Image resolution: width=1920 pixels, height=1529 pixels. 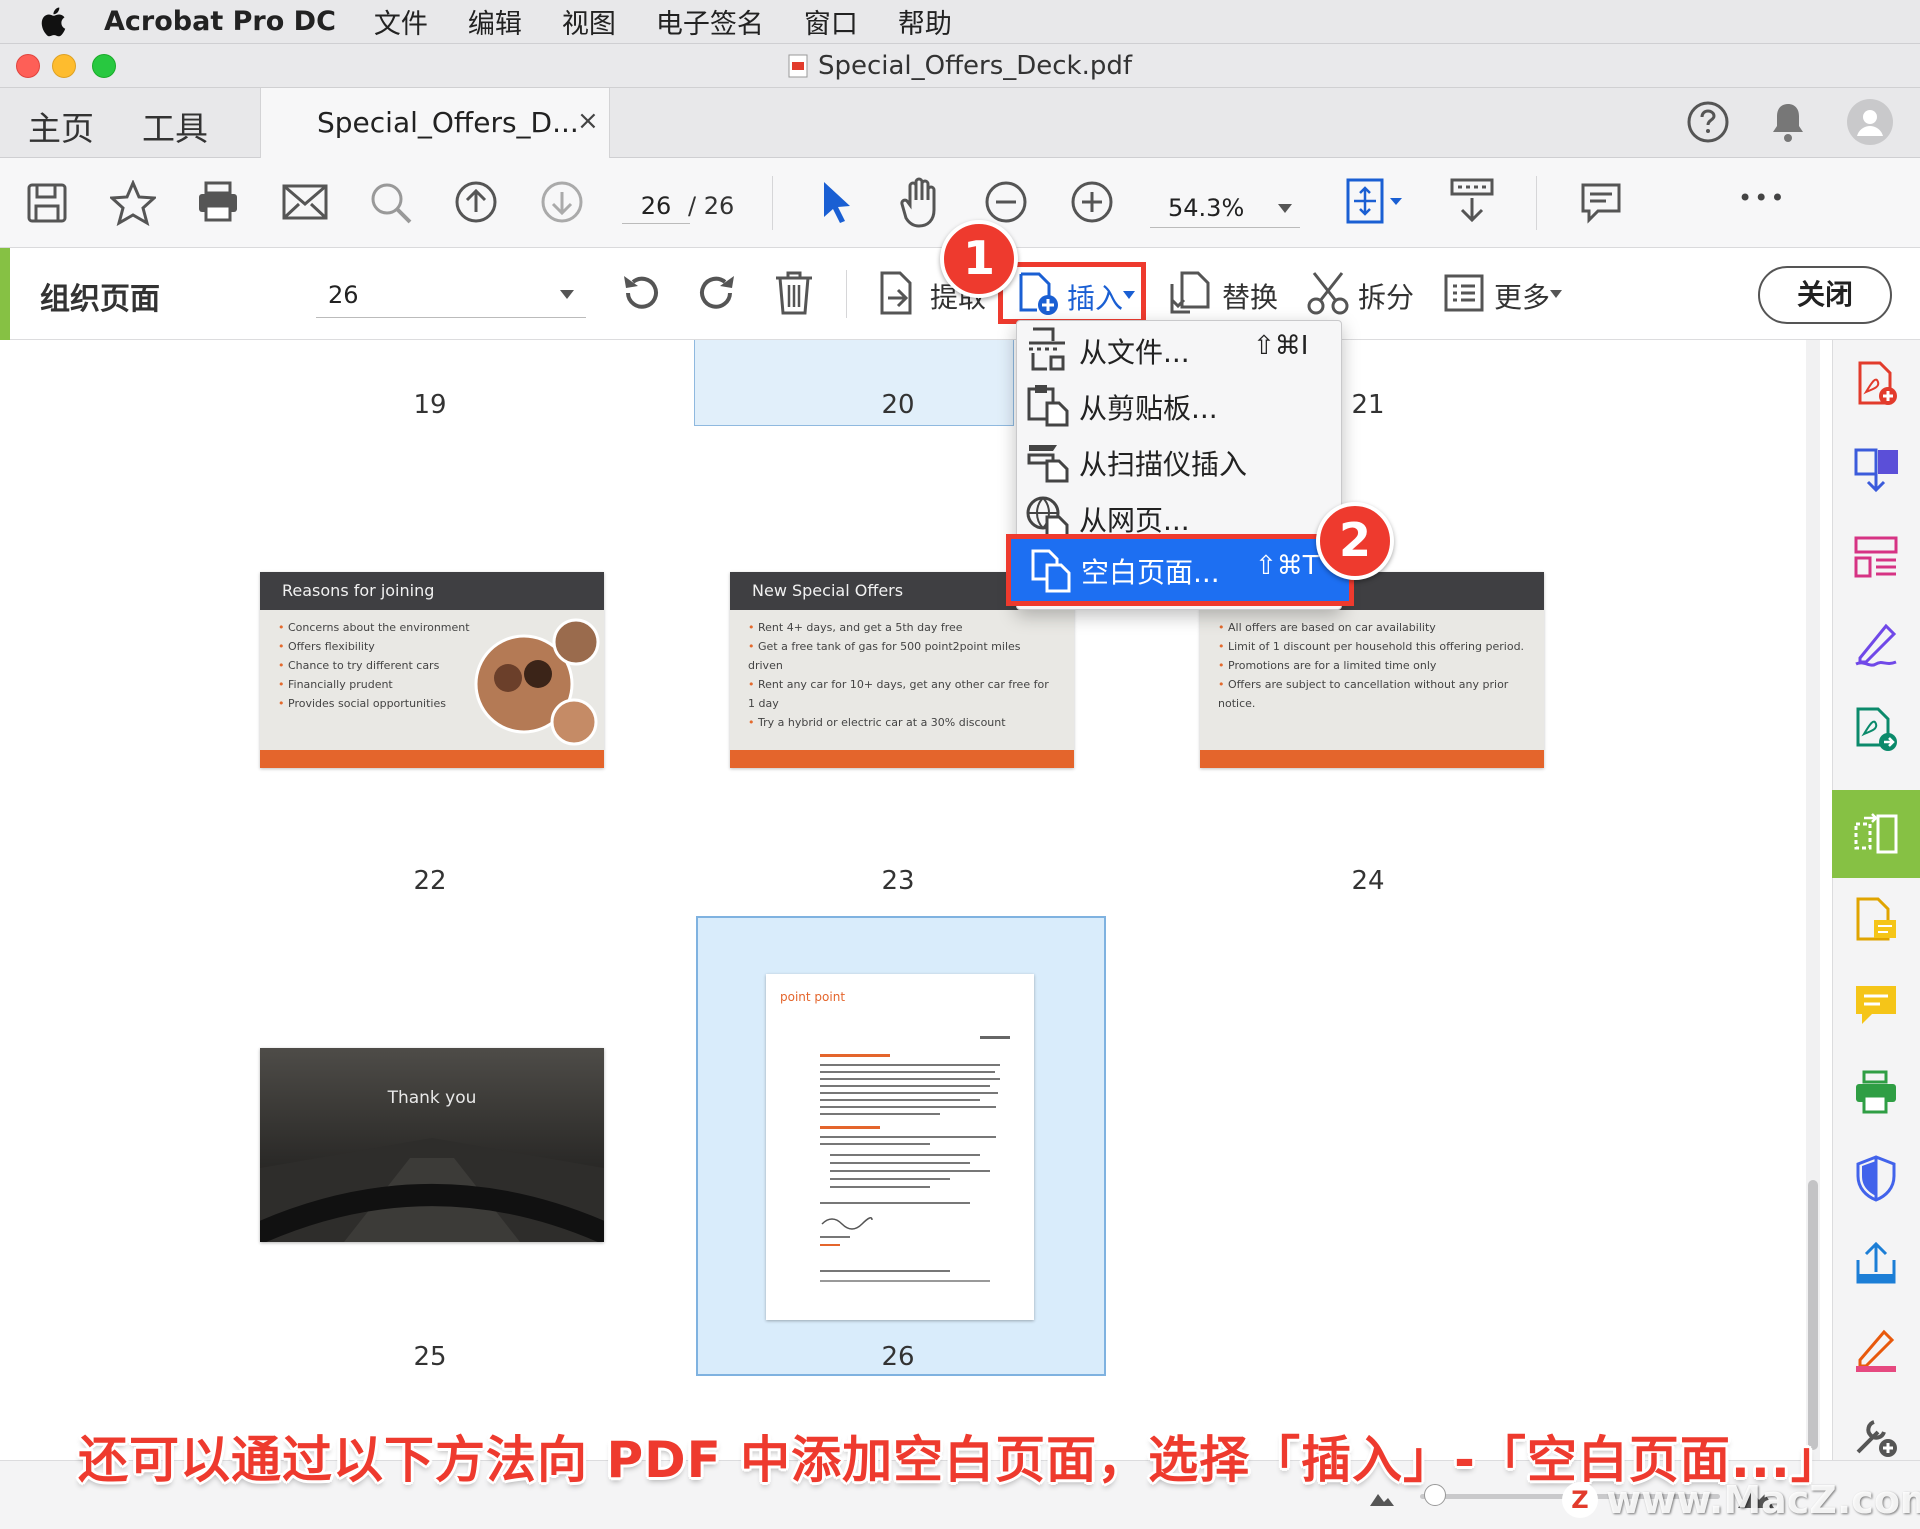 What do you see at coordinates (1876, 834) in the screenshot?
I see `organize-pages-icon` at bounding box center [1876, 834].